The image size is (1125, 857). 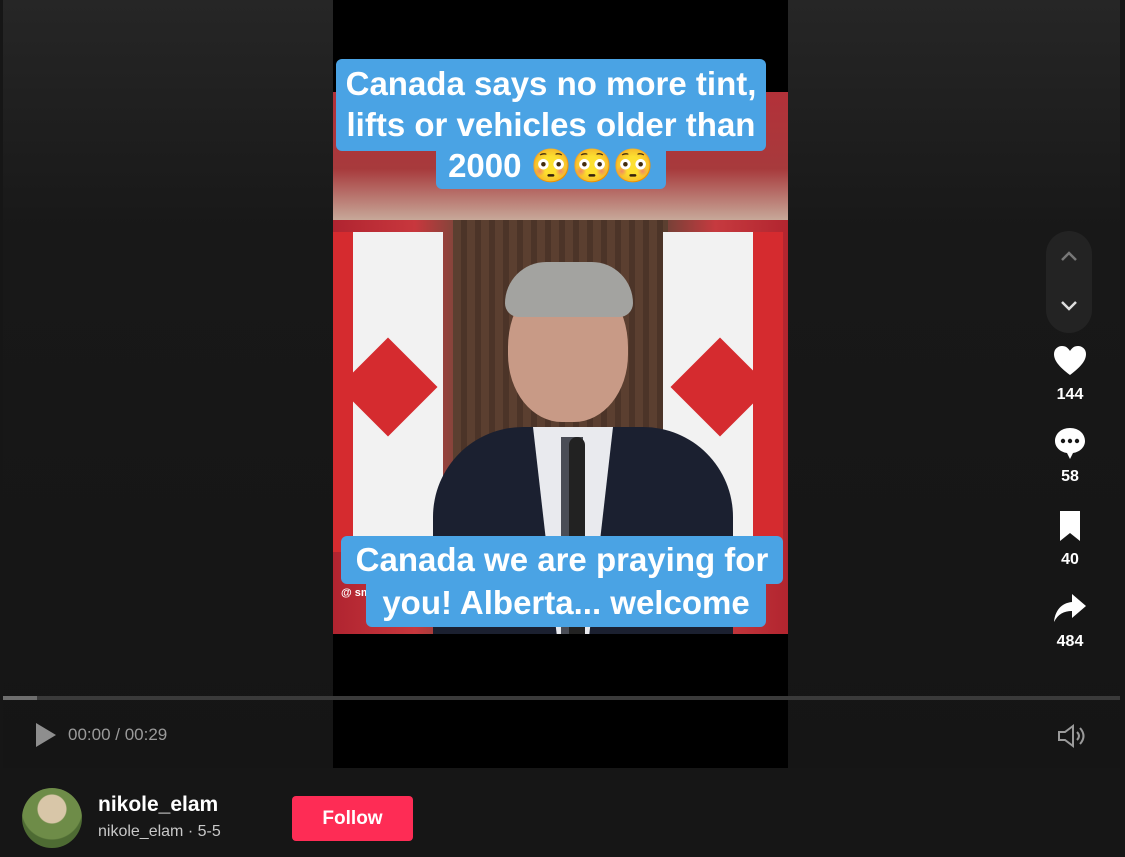 I want to click on creator-subline: nikole_elam · 5-5, so click(x=159, y=831).